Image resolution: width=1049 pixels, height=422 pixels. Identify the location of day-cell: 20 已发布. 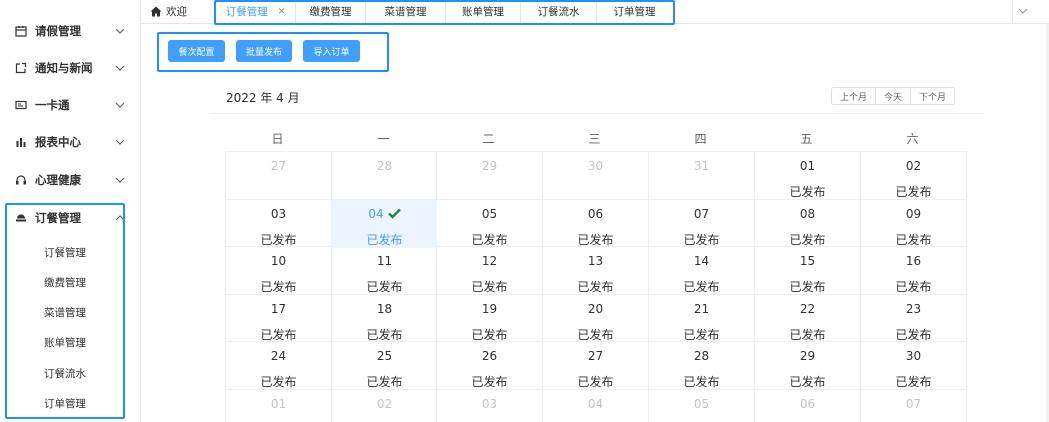
(595, 319).